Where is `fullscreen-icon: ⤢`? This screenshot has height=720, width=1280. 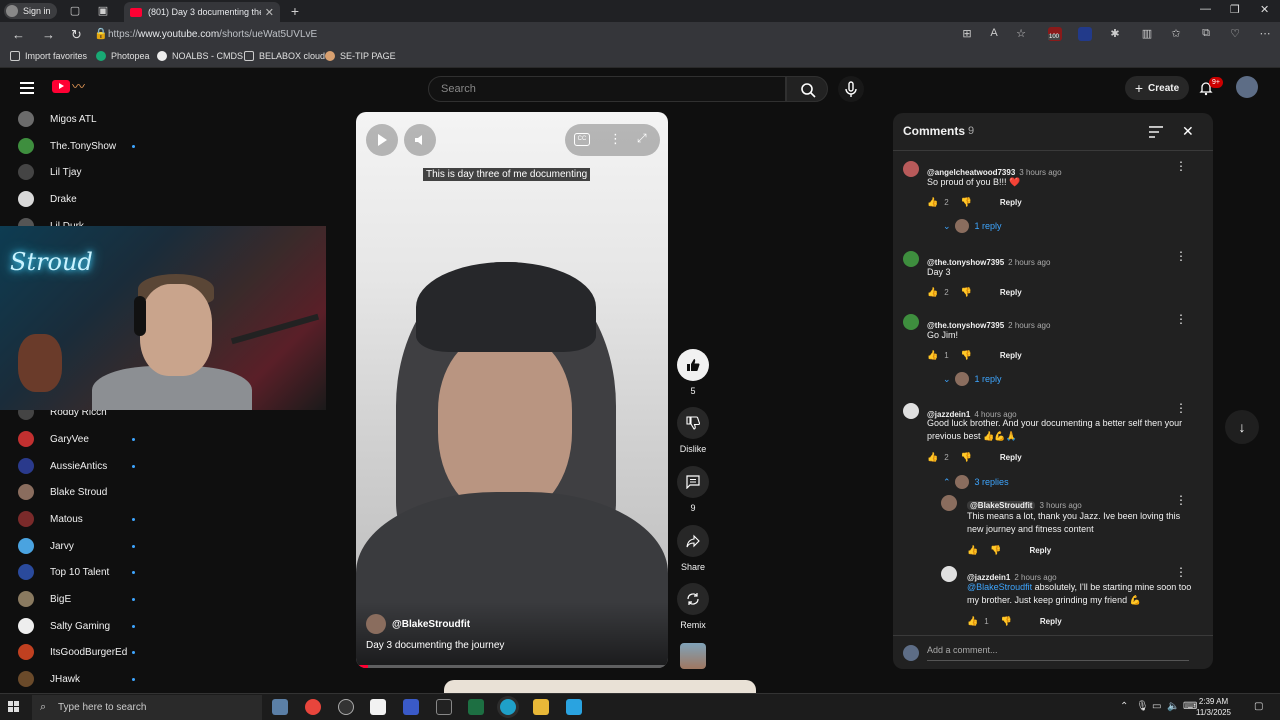 fullscreen-icon: ⤢ is located at coordinates (642, 138).